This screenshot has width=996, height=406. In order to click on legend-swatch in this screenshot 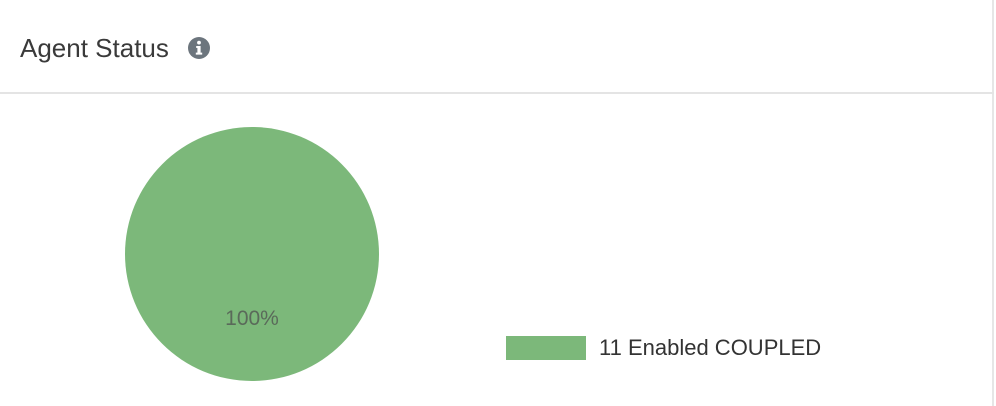, I will do `click(546, 348)`.